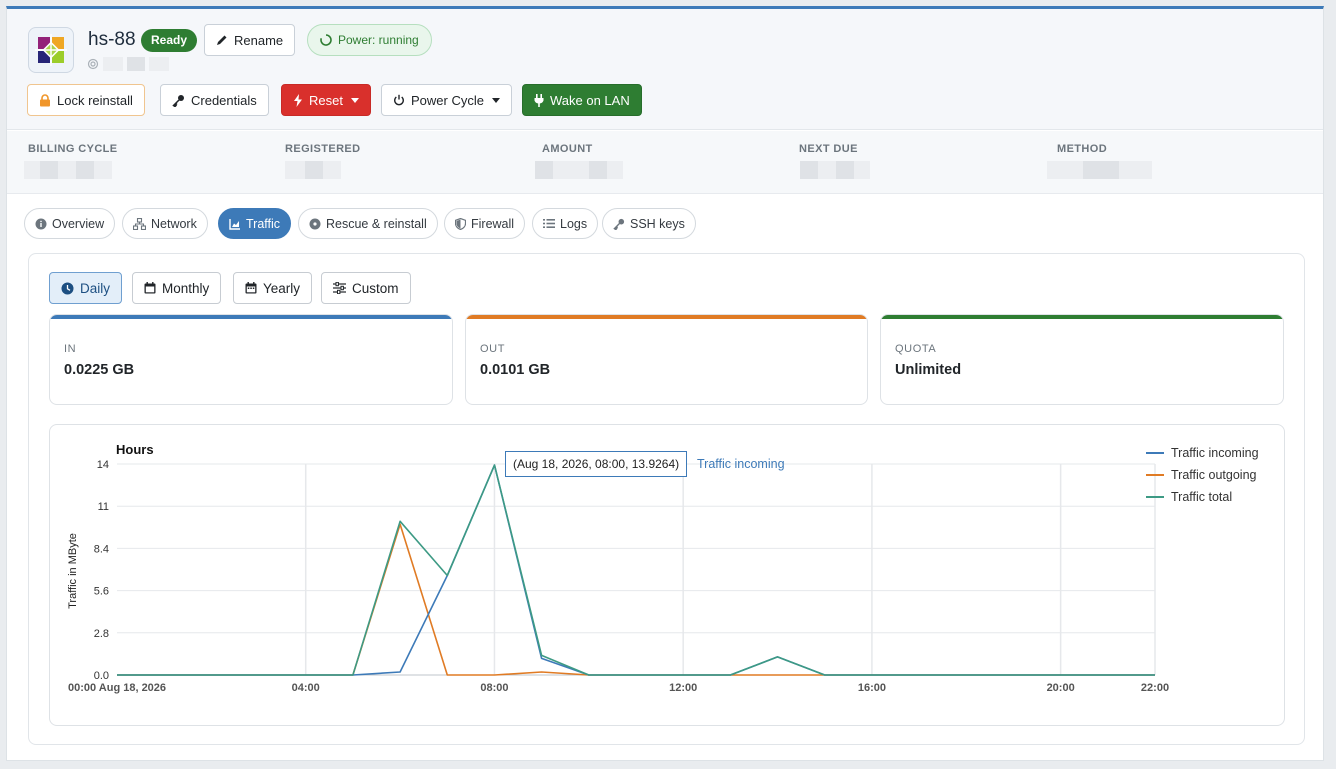 The height and width of the screenshot is (769, 1336). What do you see at coordinates (222, 40) in the screenshot?
I see `pencil-icon` at bounding box center [222, 40].